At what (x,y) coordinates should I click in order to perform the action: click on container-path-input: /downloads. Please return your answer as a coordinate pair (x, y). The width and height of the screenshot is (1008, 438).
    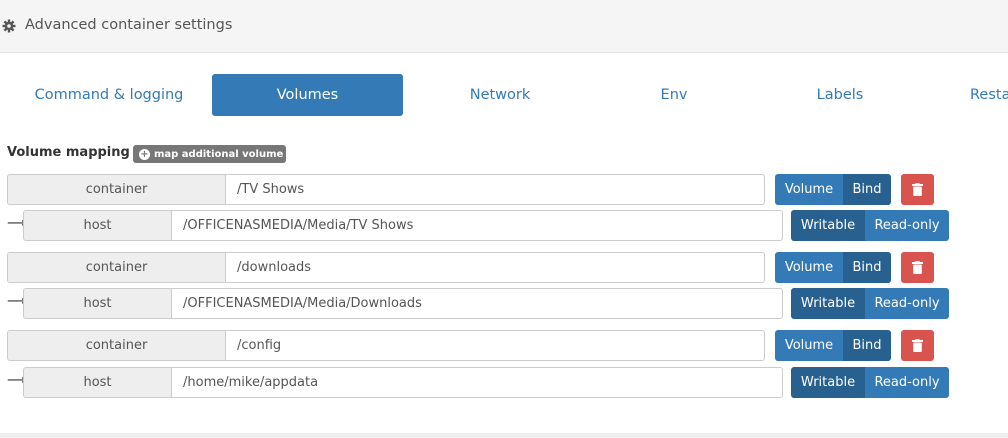
    Looking at the image, I should click on (495, 267).